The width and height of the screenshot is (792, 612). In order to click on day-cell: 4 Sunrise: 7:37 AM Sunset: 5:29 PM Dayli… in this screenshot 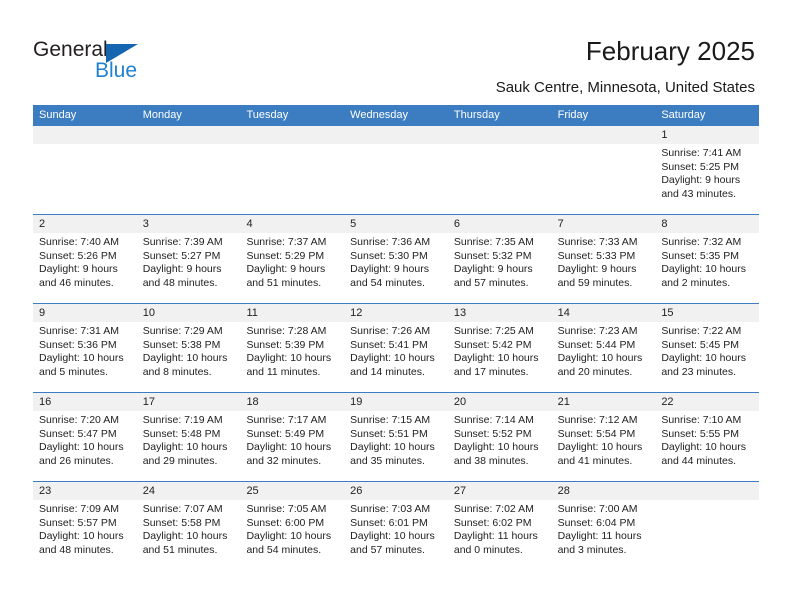, I will do `click(292, 259)`.